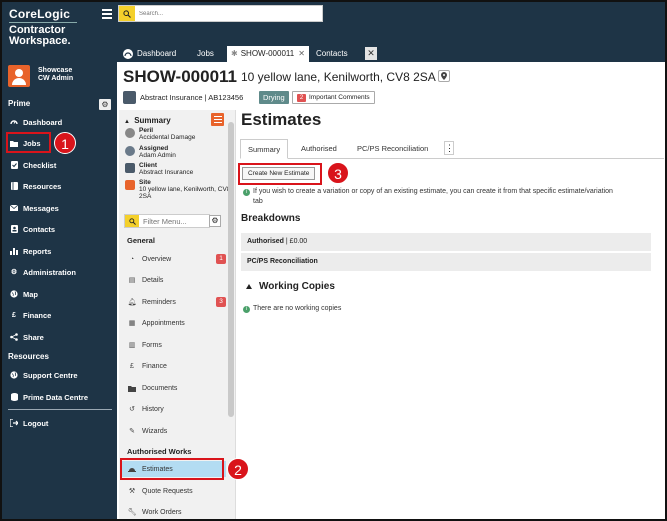 This screenshot has height=521, width=667. Describe the element at coordinates (264, 149) in the screenshot. I see `tab-summary: Summary` at that location.